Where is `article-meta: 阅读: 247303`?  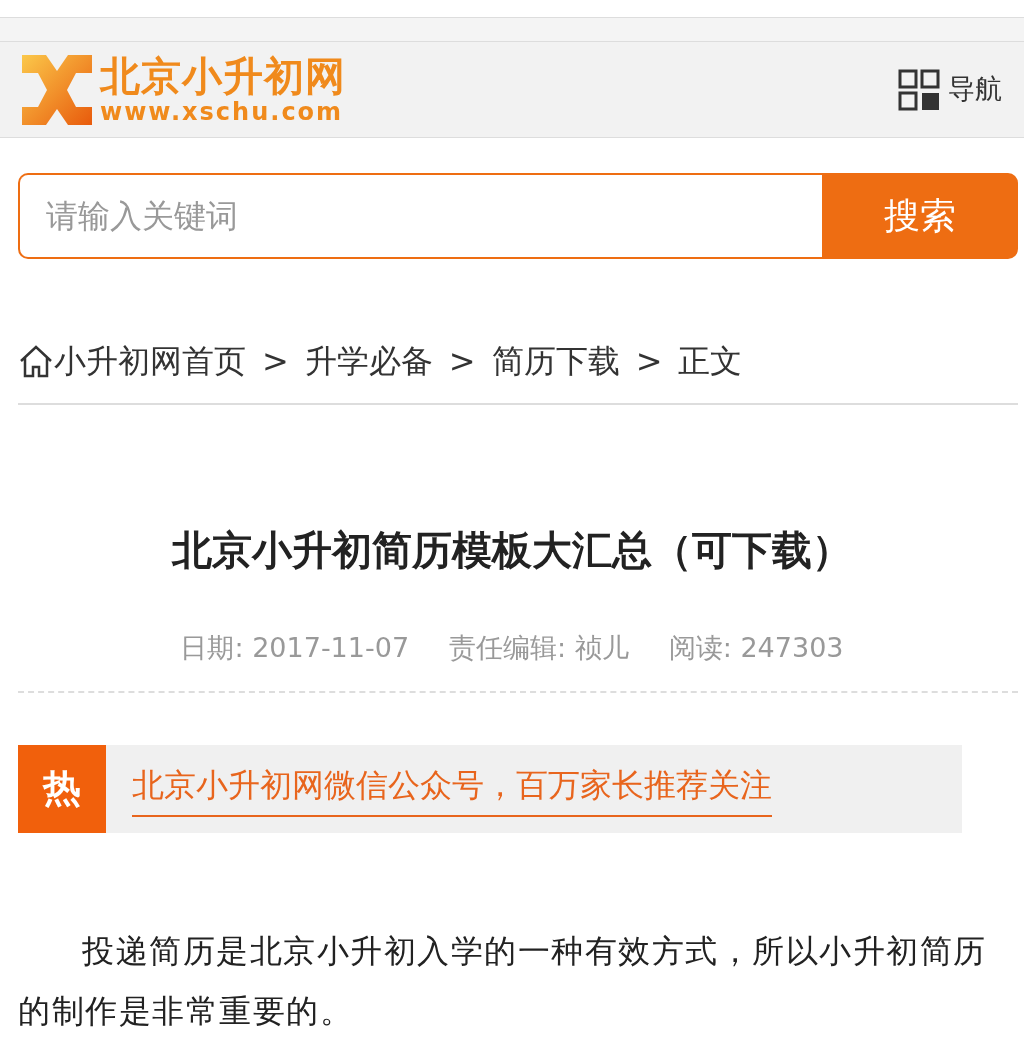 article-meta: 阅读: 247303 is located at coordinates (756, 648).